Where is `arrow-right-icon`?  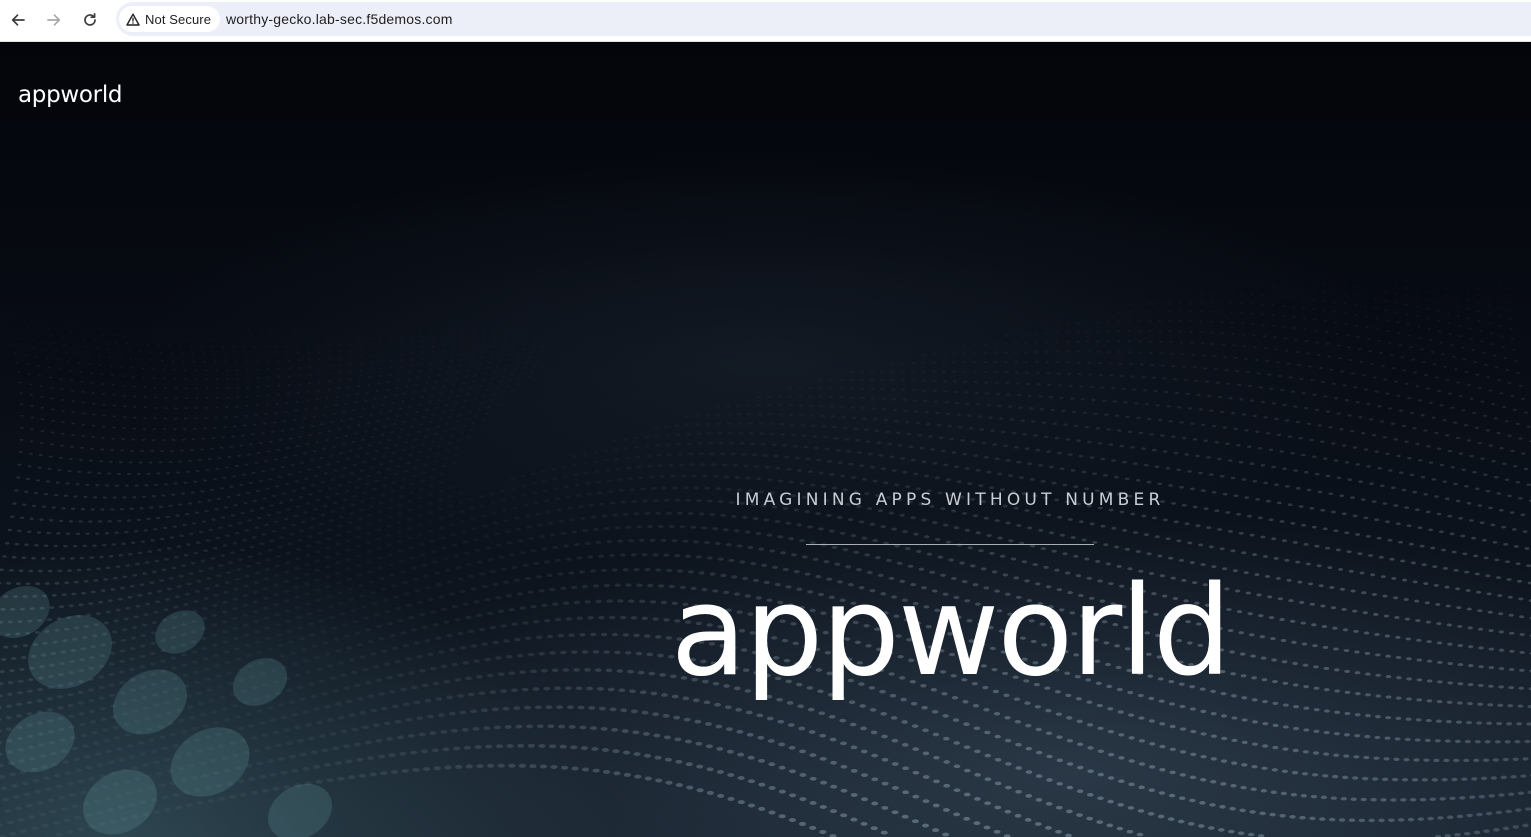 arrow-right-icon is located at coordinates (54, 20).